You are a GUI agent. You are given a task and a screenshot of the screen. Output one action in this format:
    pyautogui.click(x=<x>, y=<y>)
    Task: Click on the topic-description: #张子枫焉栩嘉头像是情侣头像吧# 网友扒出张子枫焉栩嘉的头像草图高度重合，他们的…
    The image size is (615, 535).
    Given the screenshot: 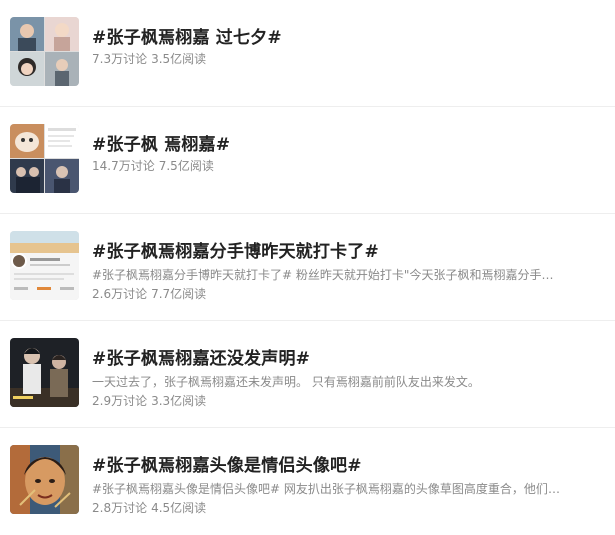 What is the action you would take?
    pyautogui.click(x=327, y=489)
    